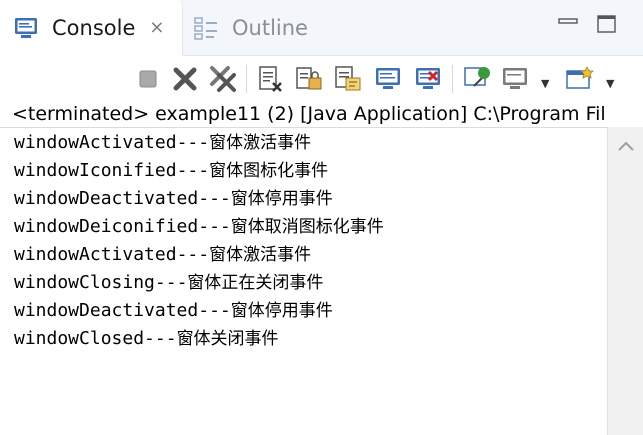 Image resolution: width=643 pixels, height=435 pixels. Describe the element at coordinates (148, 79) in the screenshot. I see `terminate-icon` at that location.